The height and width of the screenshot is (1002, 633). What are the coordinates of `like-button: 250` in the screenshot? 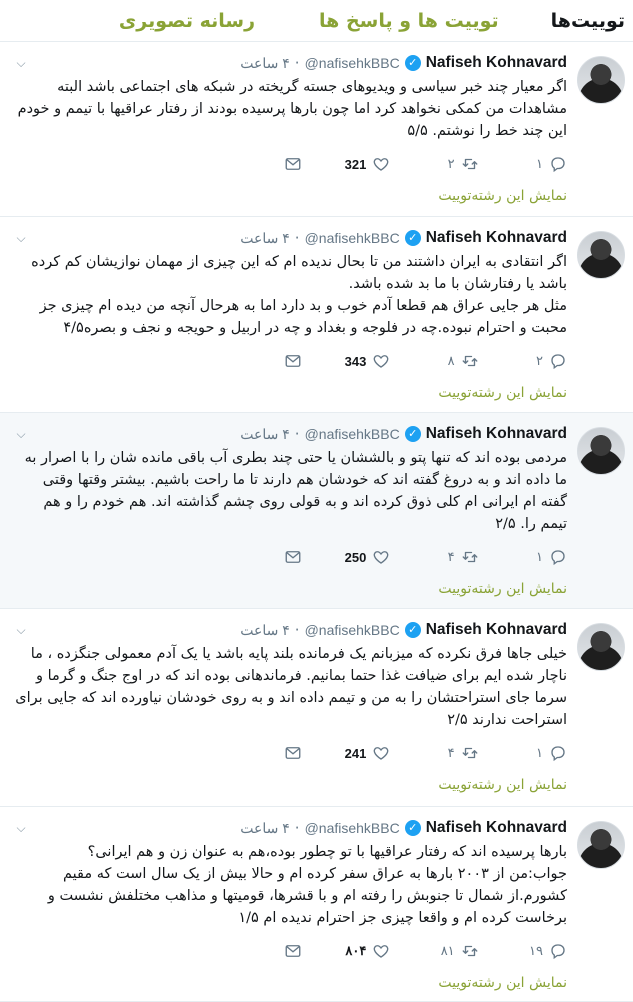 It's located at (364, 557).